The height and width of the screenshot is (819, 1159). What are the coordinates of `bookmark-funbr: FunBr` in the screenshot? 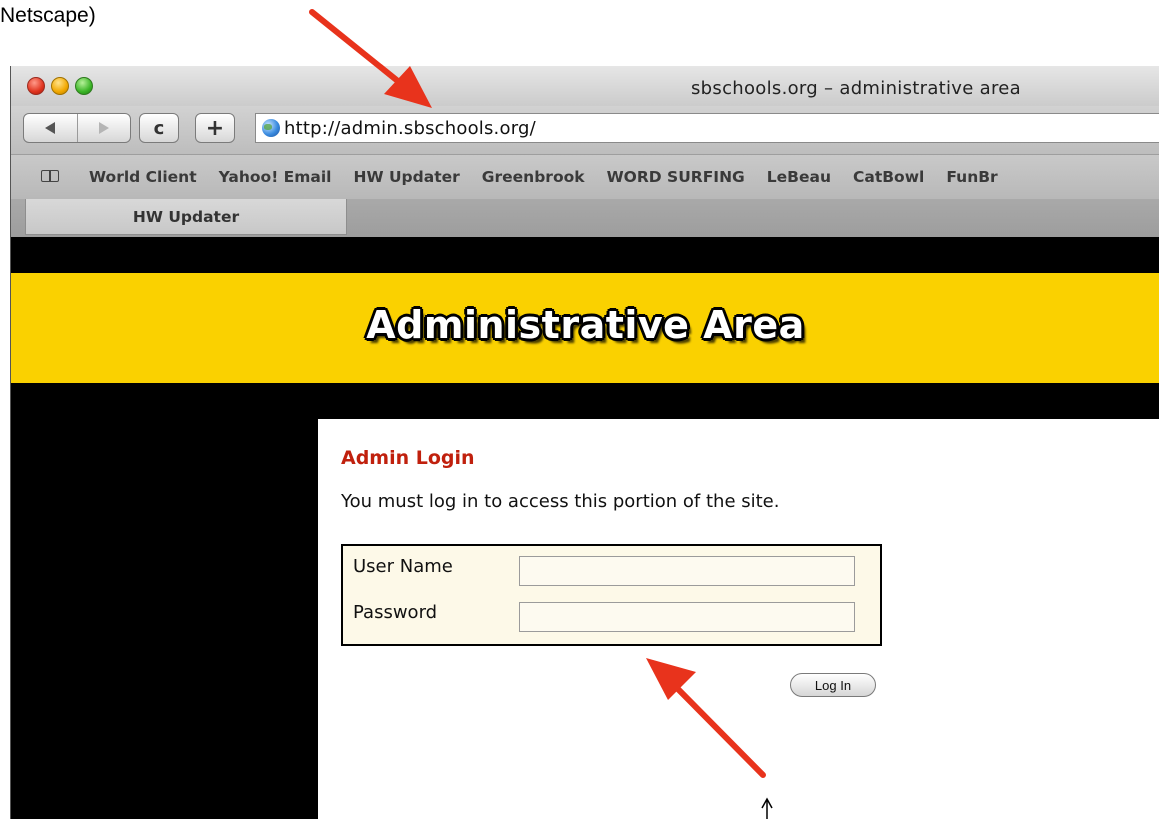 It's located at (971, 177).